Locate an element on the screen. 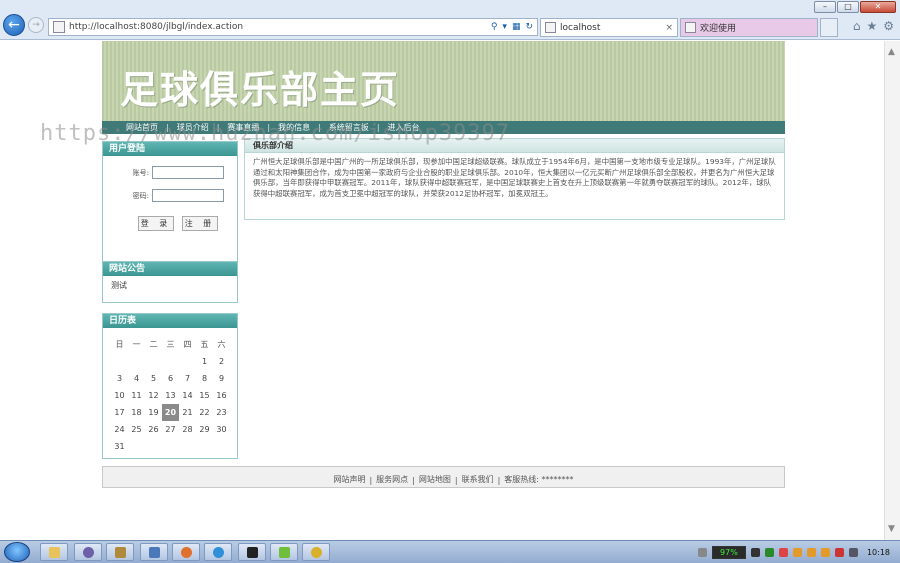 The height and width of the screenshot is (563, 900). start-button is located at coordinates (17, 552).